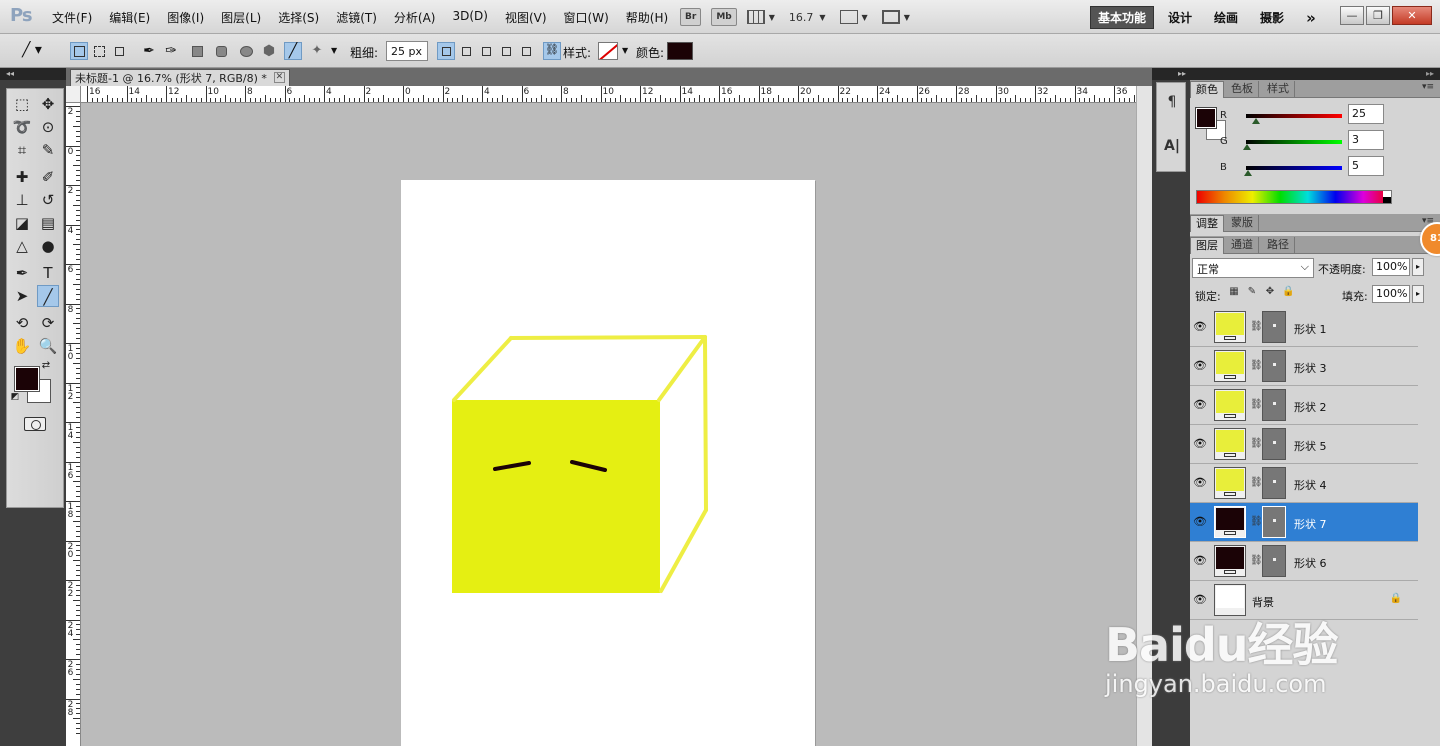 Image resolution: width=1440 pixels, height=746 pixels. Describe the element at coordinates (72, 17) in the screenshot. I see `menu-item-0: 文件(F)` at that location.